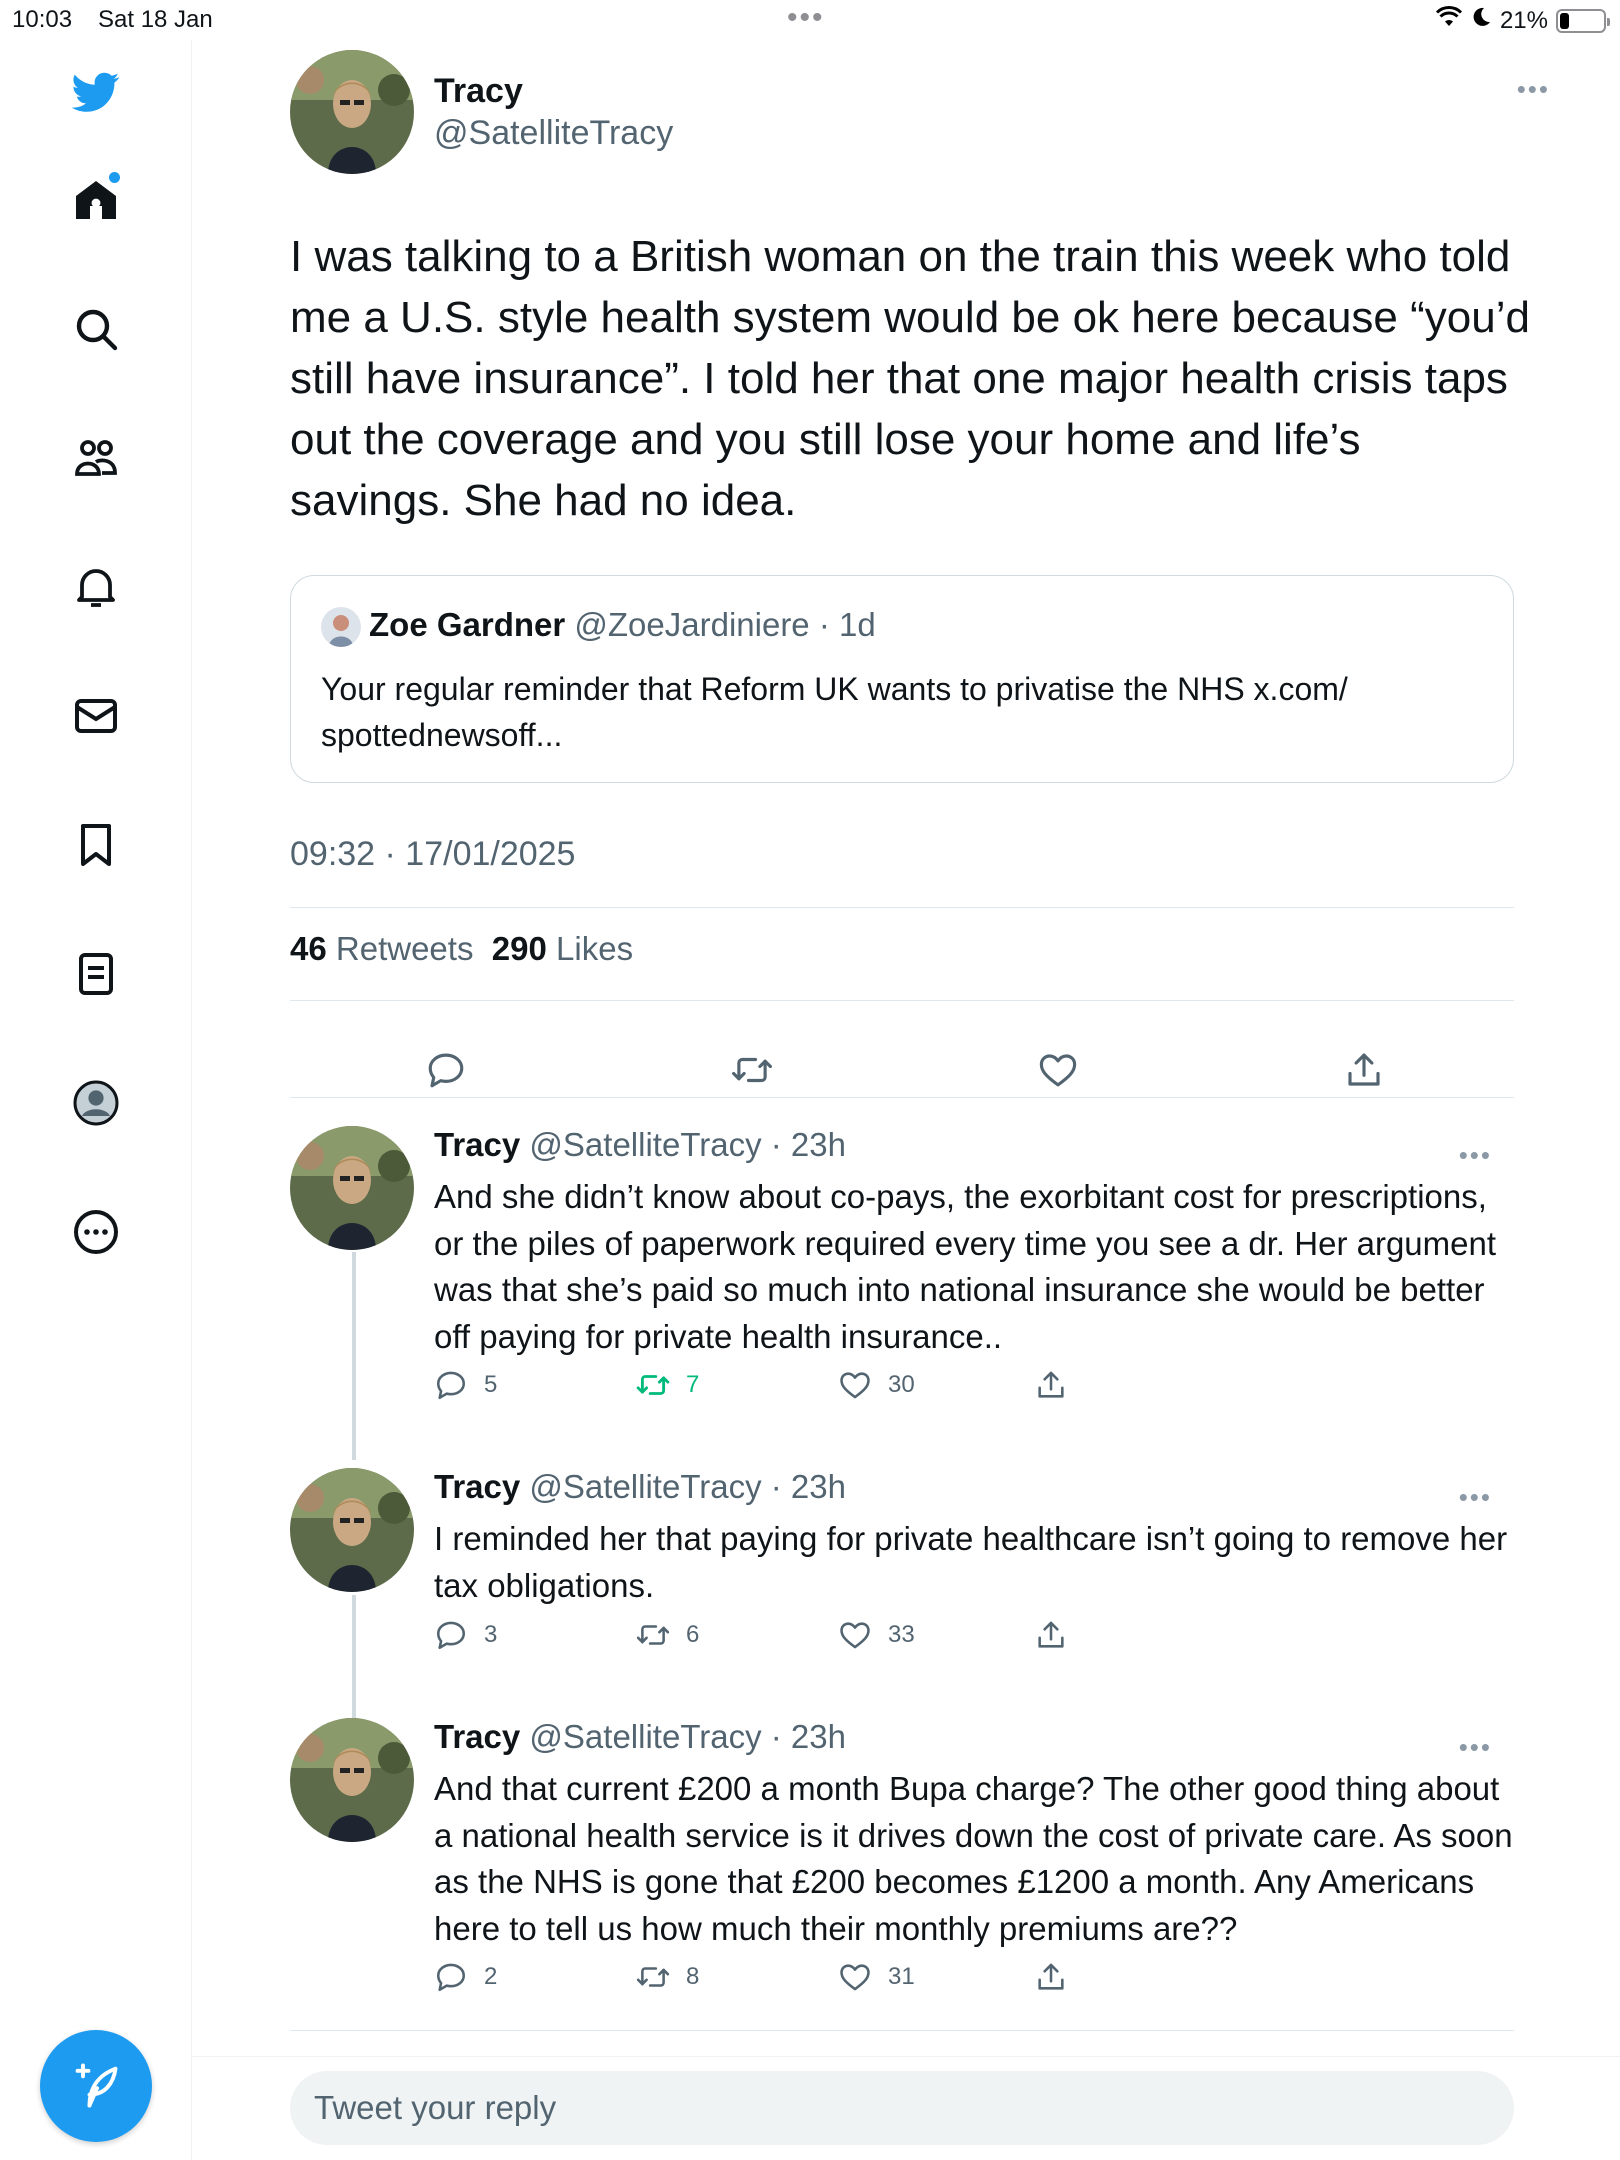 This screenshot has height=2160, width=1620. What do you see at coordinates (901, 1384) in the screenshot?
I see `like-count: 30` at bounding box center [901, 1384].